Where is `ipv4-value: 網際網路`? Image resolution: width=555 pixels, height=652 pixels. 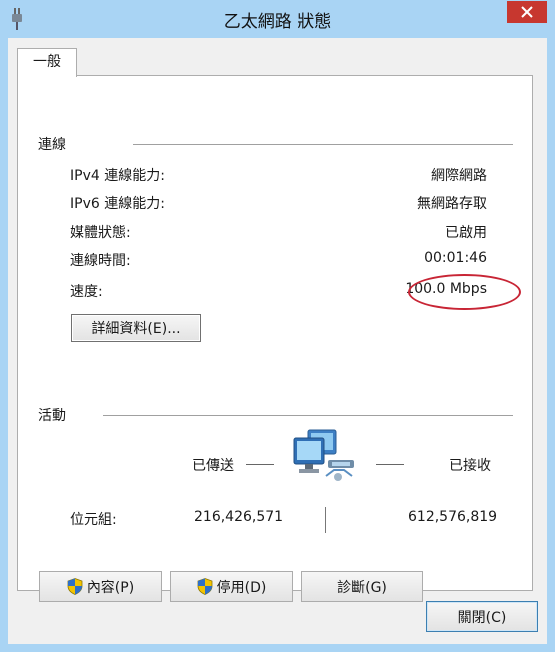 ipv4-value: 網際網路 is located at coordinates (459, 176).